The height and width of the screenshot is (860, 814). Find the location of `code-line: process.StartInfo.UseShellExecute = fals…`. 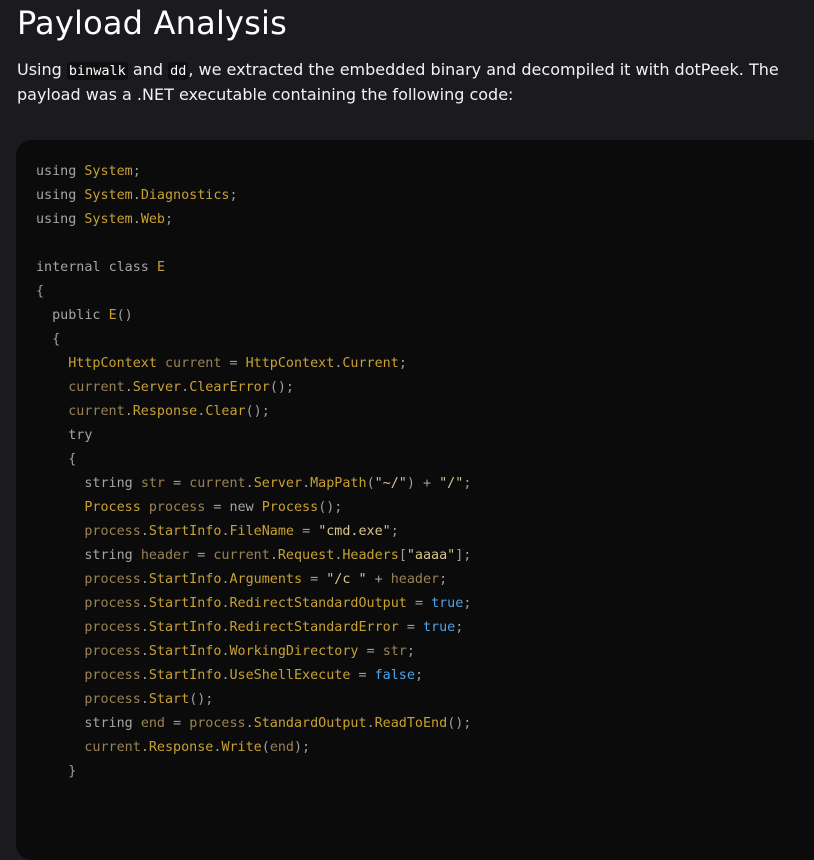

code-line: process.StartInfo.UseShellExecute = fals… is located at coordinates (253, 675).